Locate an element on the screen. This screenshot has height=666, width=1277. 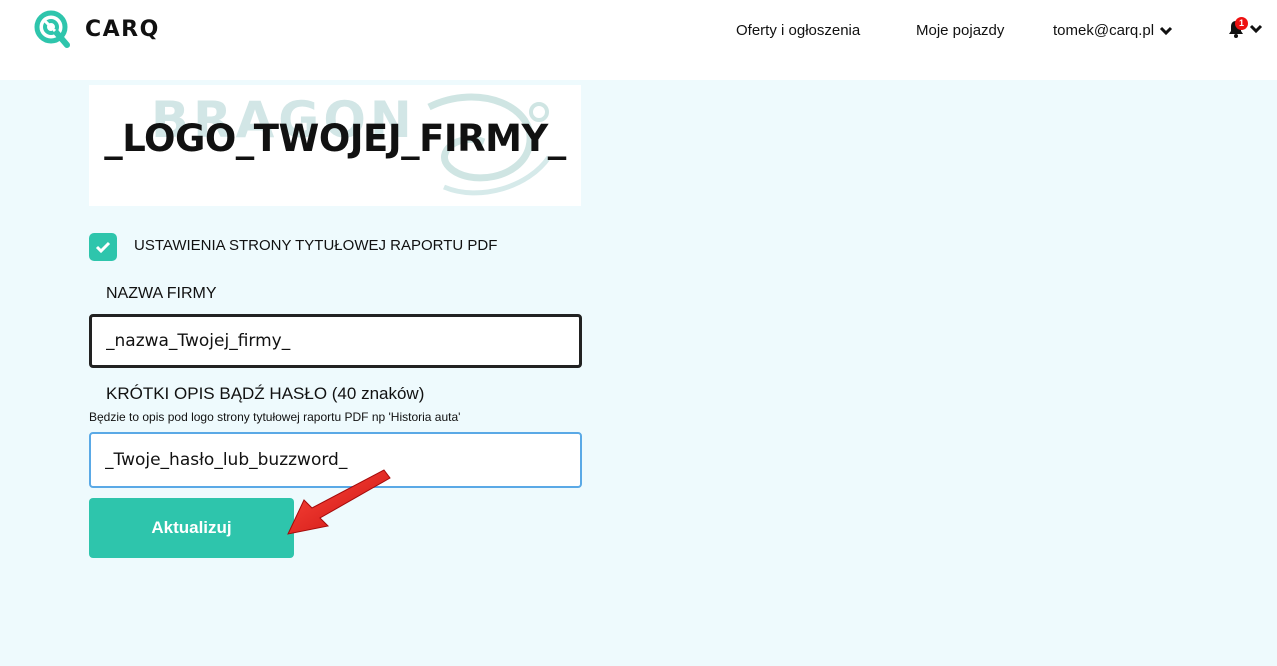
red-arrow-icon is located at coordinates (339, 502).